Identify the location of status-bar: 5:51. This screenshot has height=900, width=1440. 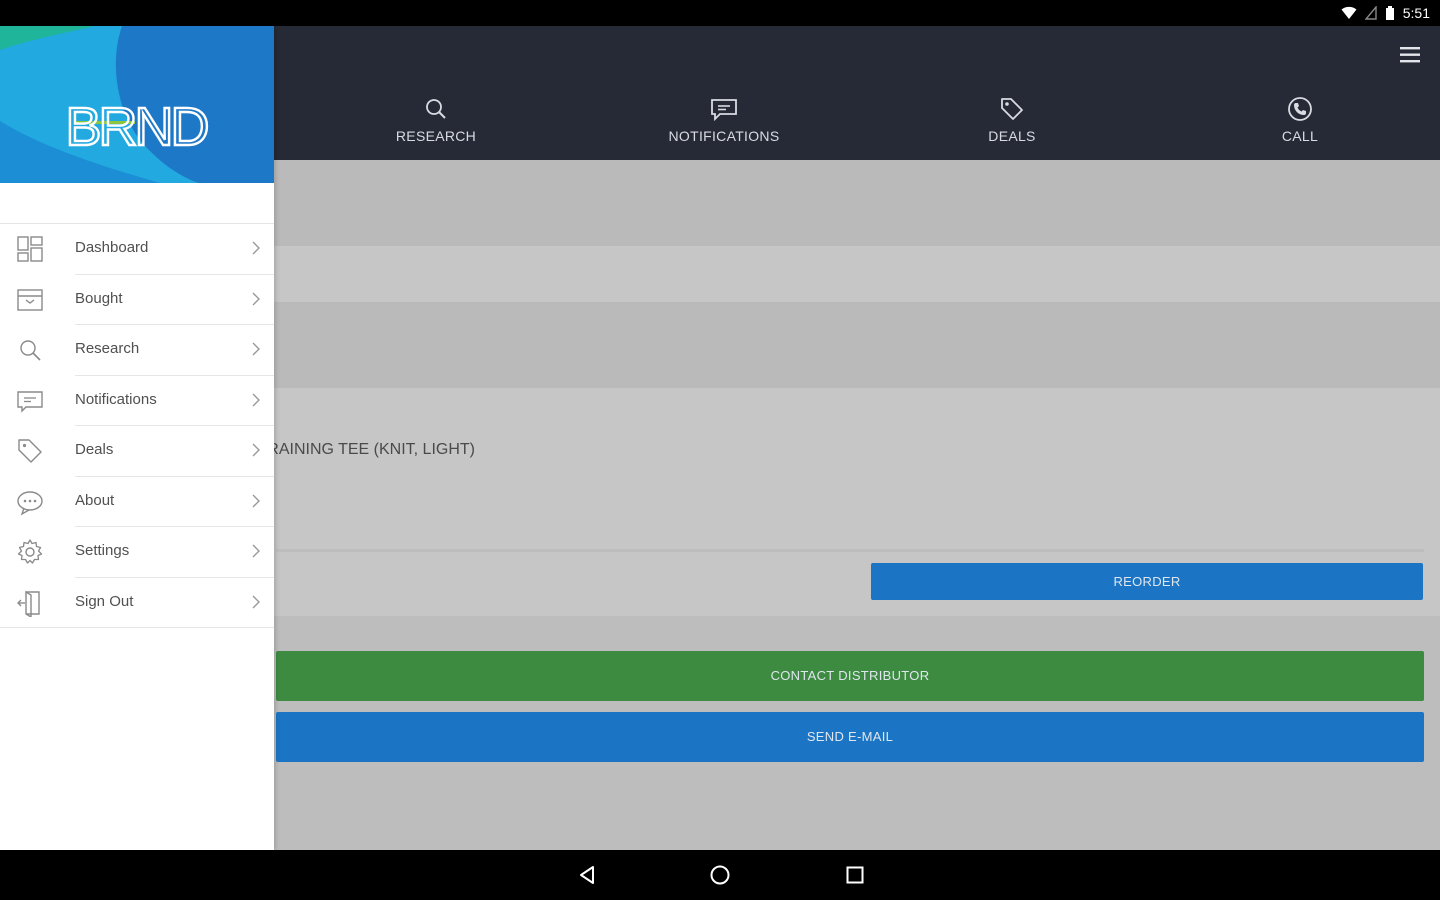
(720, 13).